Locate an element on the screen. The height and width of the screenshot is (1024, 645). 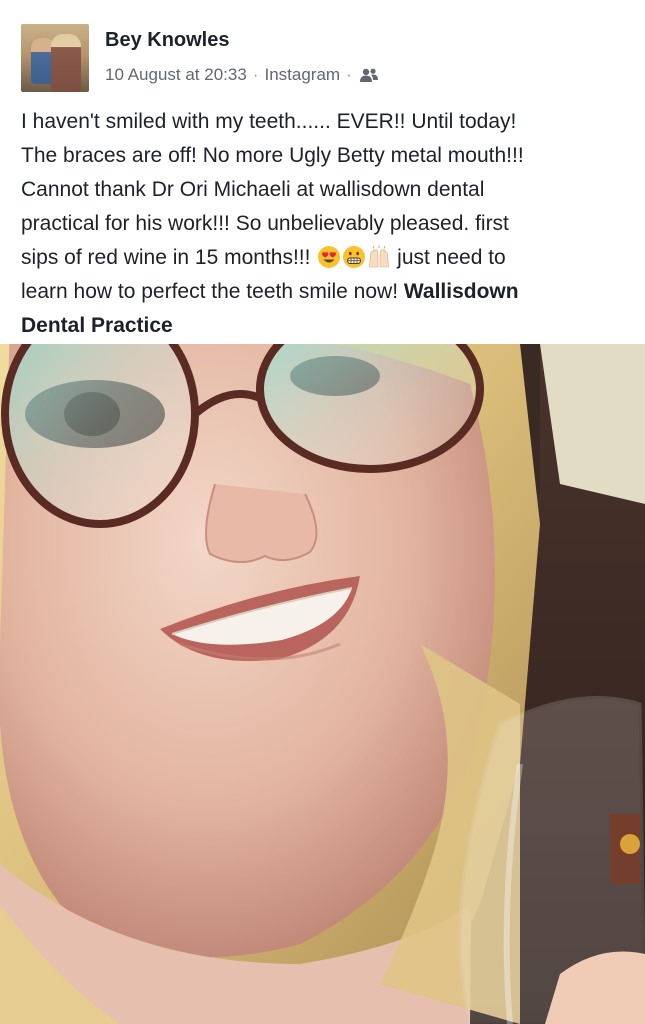
author-avatar is located at coordinates (55, 58).